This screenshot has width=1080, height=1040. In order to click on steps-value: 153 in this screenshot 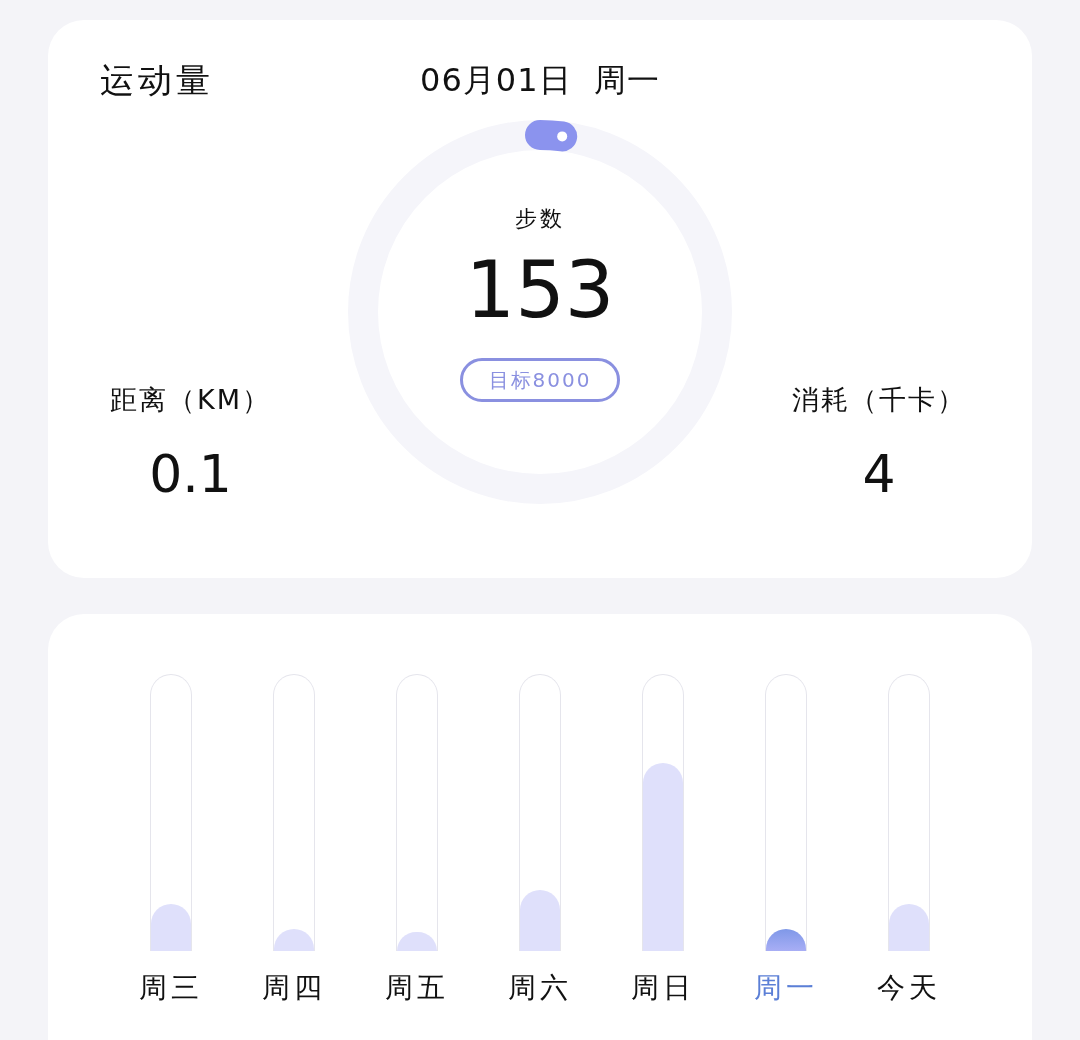, I will do `click(540, 290)`.